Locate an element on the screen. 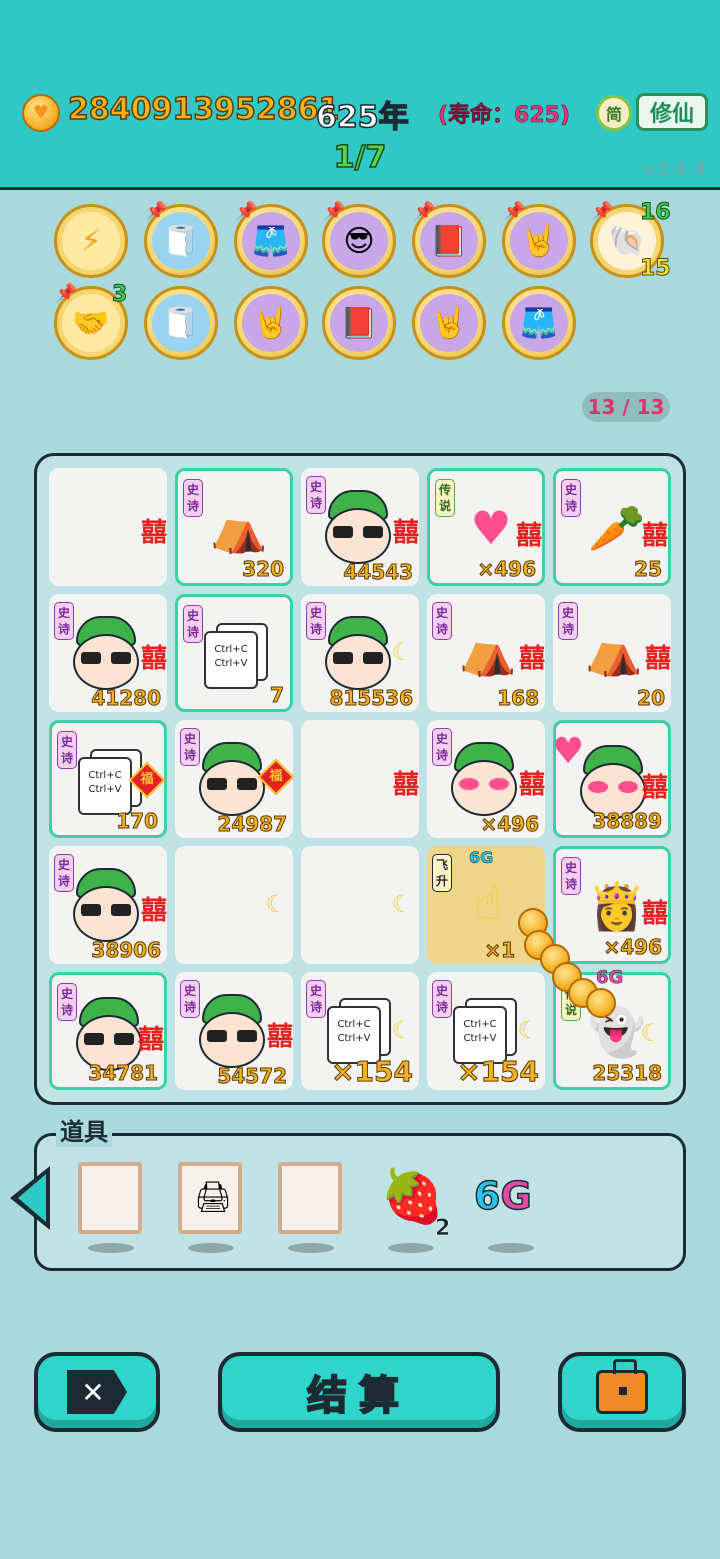  cell-value: 25318 is located at coordinates (627, 1073).